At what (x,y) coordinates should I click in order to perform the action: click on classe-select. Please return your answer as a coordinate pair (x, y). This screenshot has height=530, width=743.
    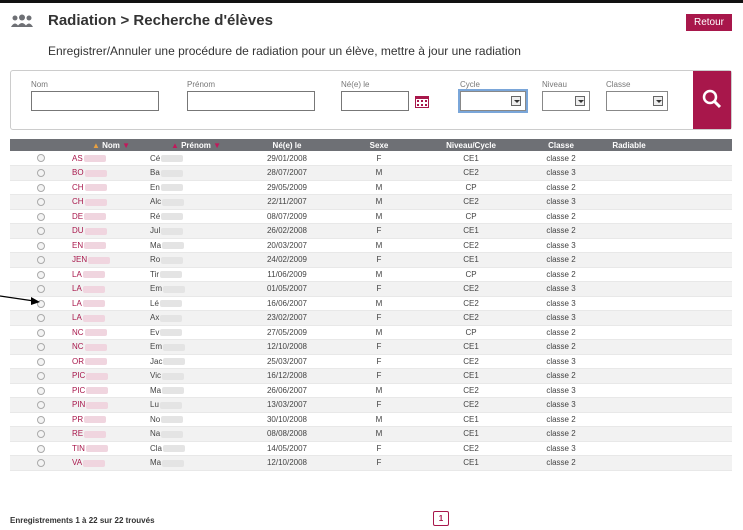
    Looking at the image, I should click on (637, 101).